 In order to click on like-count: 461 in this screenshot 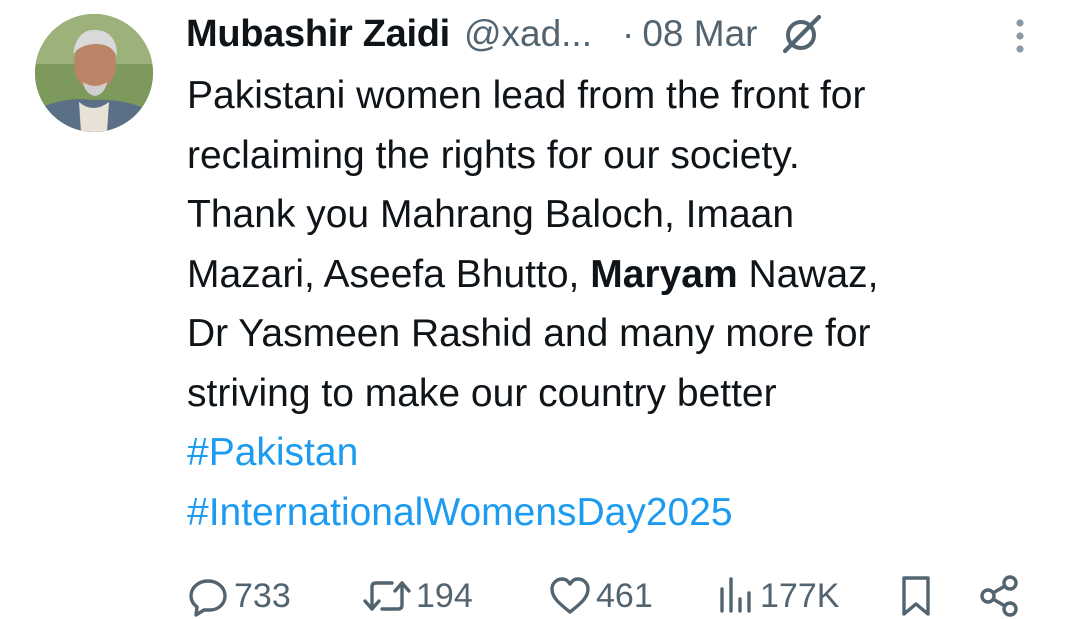, I will do `click(624, 595)`.